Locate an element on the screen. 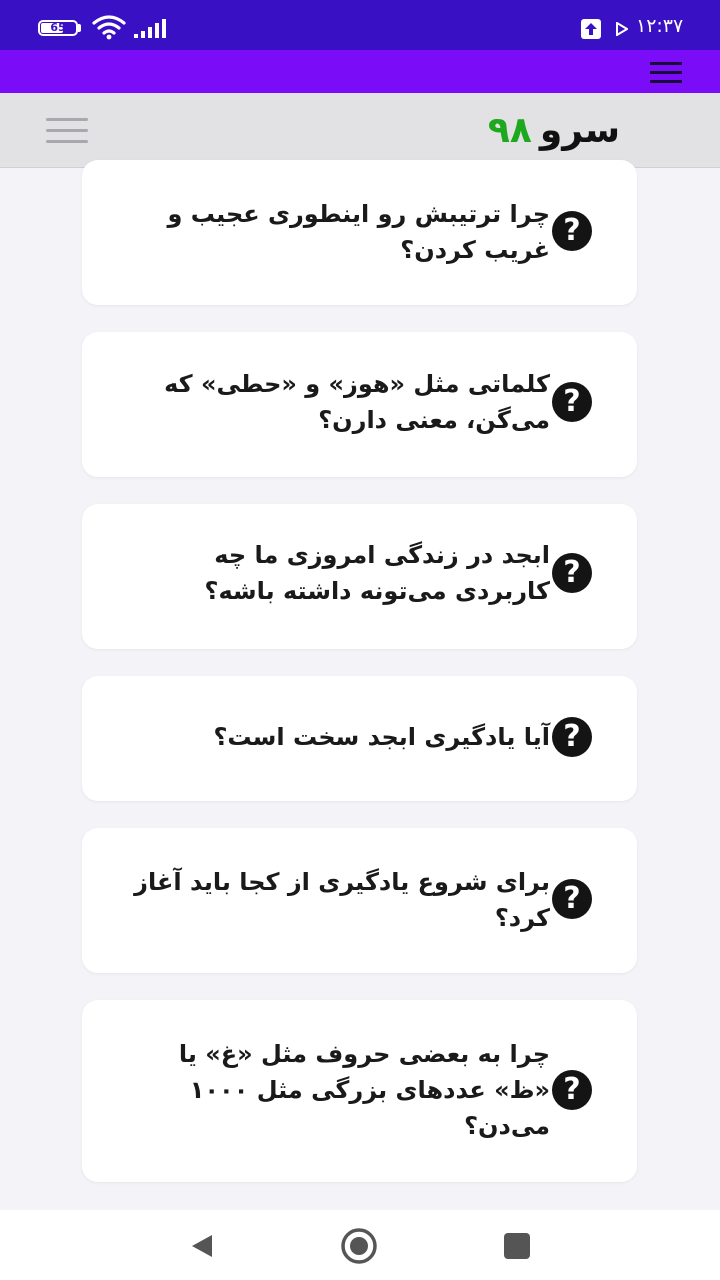  faq-question: چرا ترتیبش رو اینطوری عجیب و غریب کردن؟ is located at coordinates (358, 232).